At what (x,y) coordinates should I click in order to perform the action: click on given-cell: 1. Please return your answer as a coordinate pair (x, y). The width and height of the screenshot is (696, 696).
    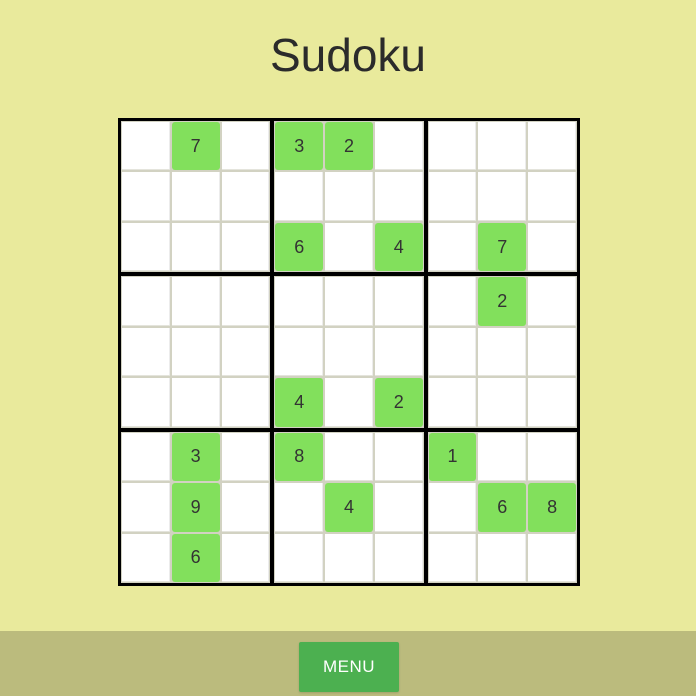
    Looking at the image, I should click on (452, 457).